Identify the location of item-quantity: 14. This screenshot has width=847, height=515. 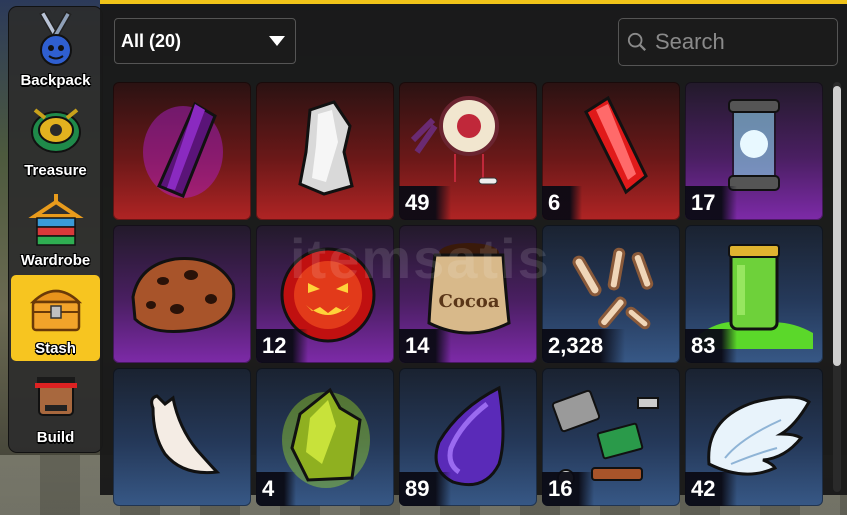
(425, 346).